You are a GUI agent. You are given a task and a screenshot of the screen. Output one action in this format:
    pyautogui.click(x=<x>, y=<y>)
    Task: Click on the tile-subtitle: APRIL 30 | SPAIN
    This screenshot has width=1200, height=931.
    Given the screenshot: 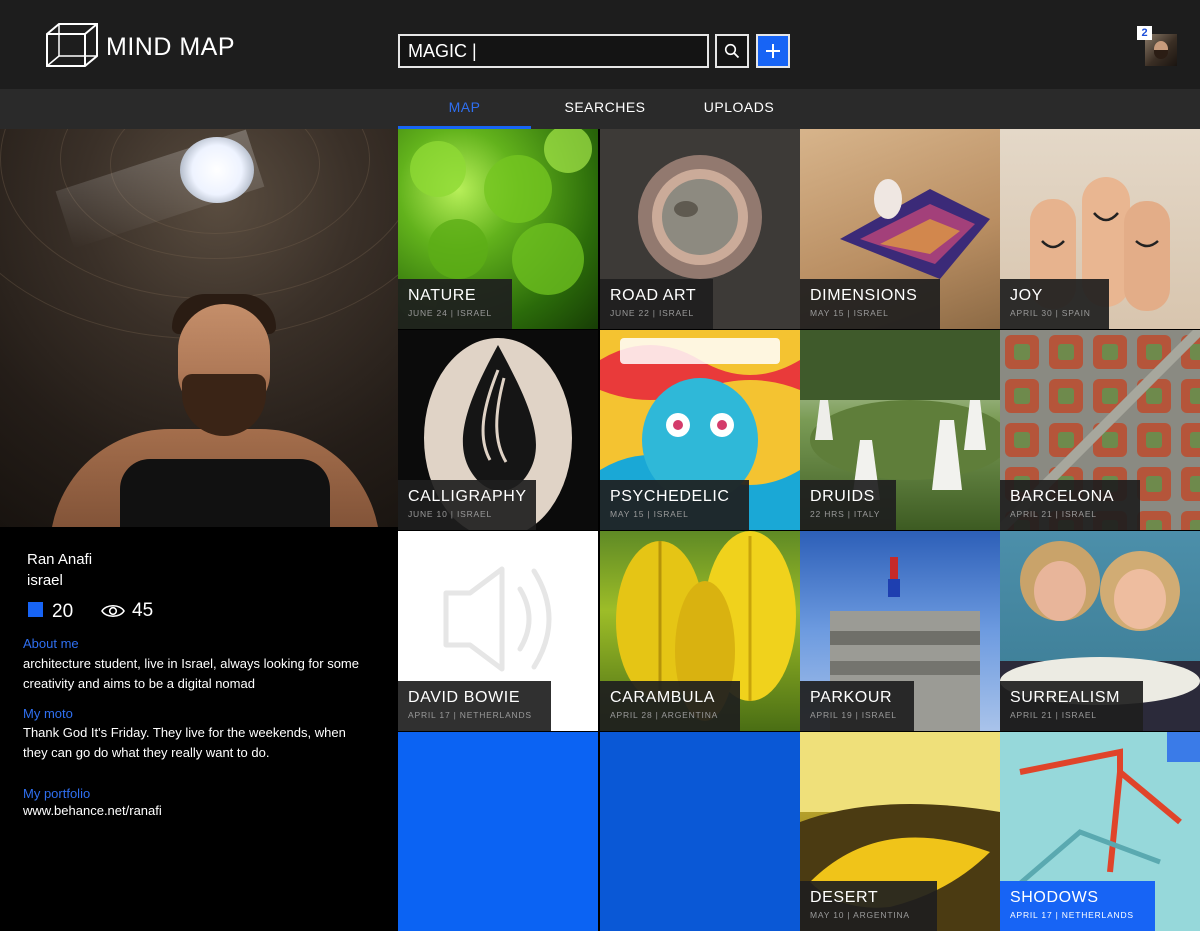 What is the action you would take?
    pyautogui.click(x=1050, y=313)
    